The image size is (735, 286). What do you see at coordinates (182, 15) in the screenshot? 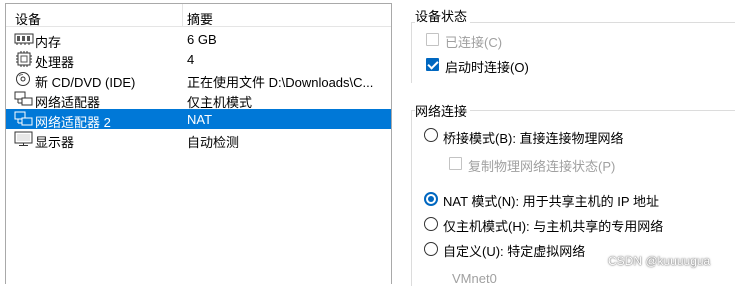
I see `column-separator` at bounding box center [182, 15].